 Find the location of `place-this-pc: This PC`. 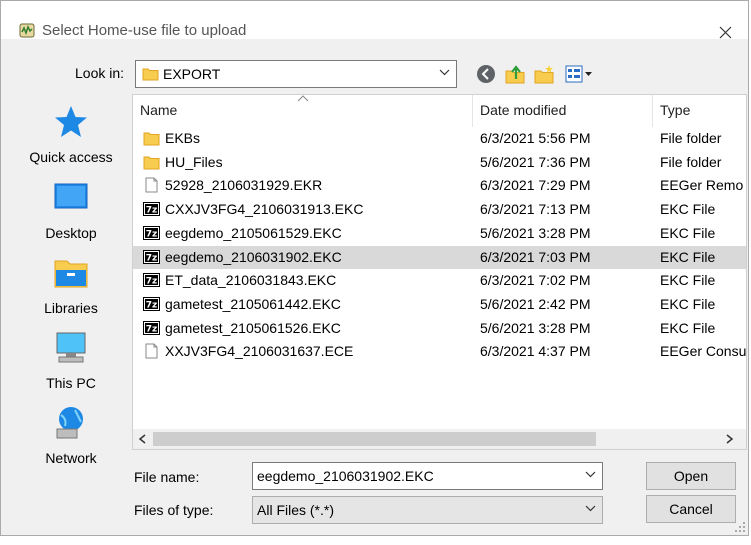

place-this-pc: This PC is located at coordinates (71, 366).